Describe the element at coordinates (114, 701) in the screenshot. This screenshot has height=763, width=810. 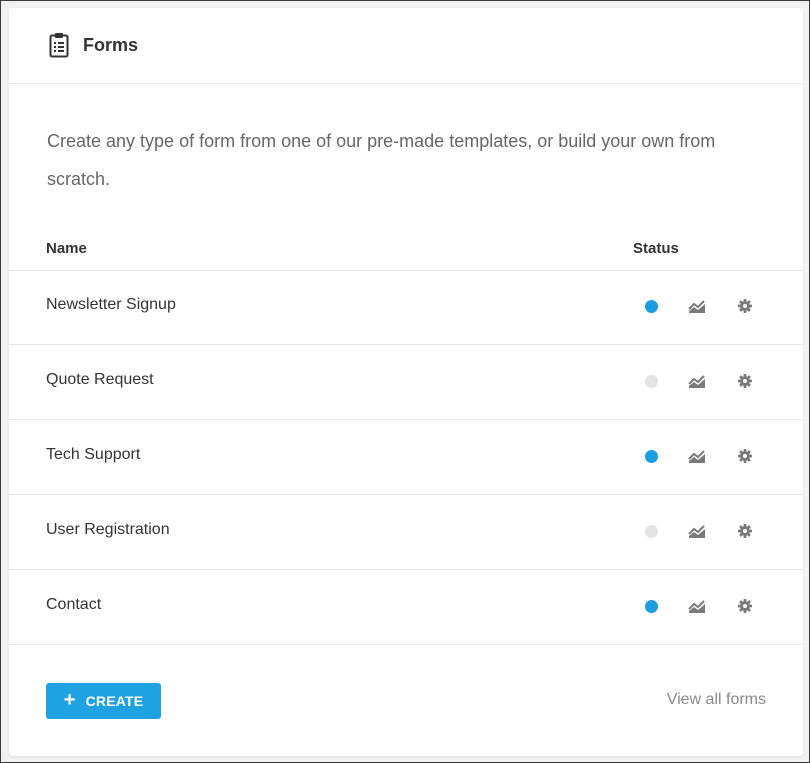
I see `create-button-label: CREATE` at that location.